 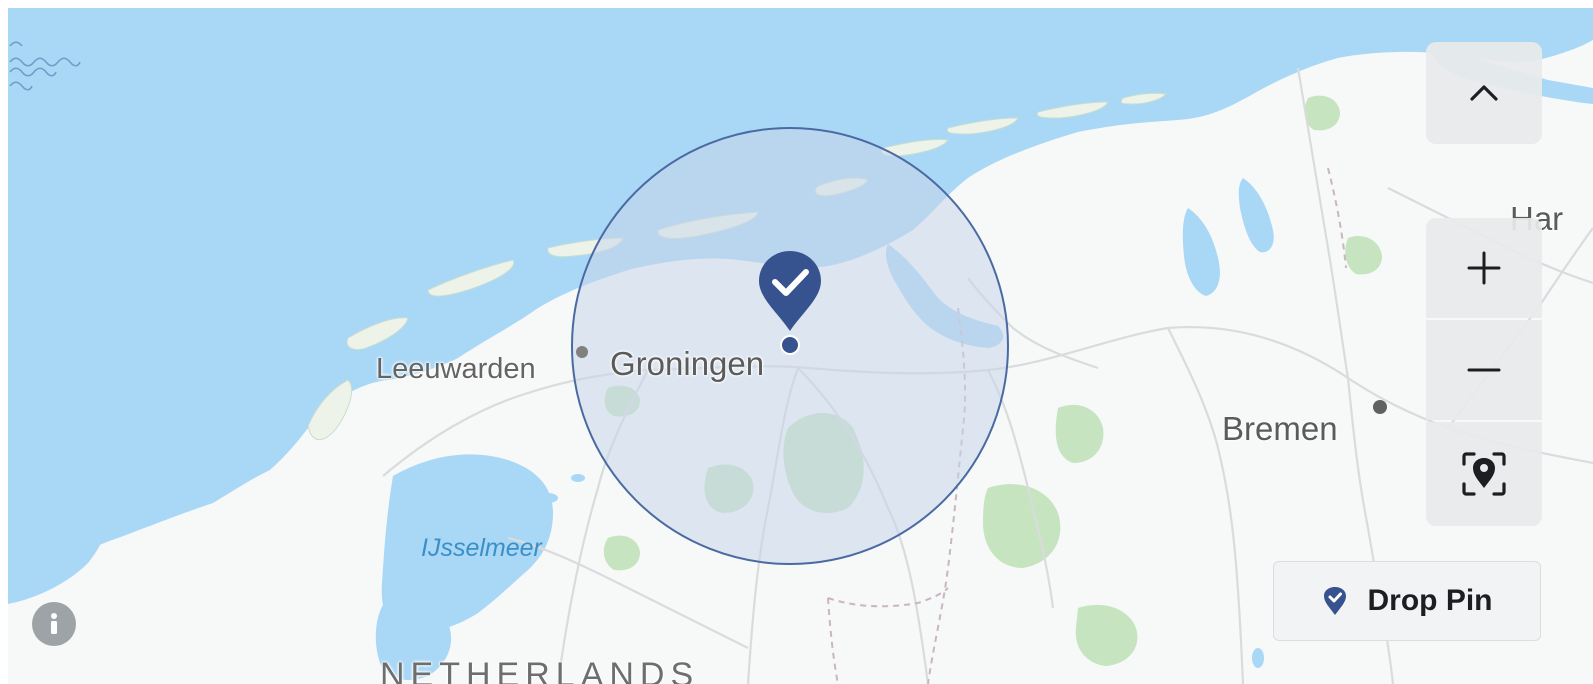 I want to click on info-icon, so click(x=54, y=623).